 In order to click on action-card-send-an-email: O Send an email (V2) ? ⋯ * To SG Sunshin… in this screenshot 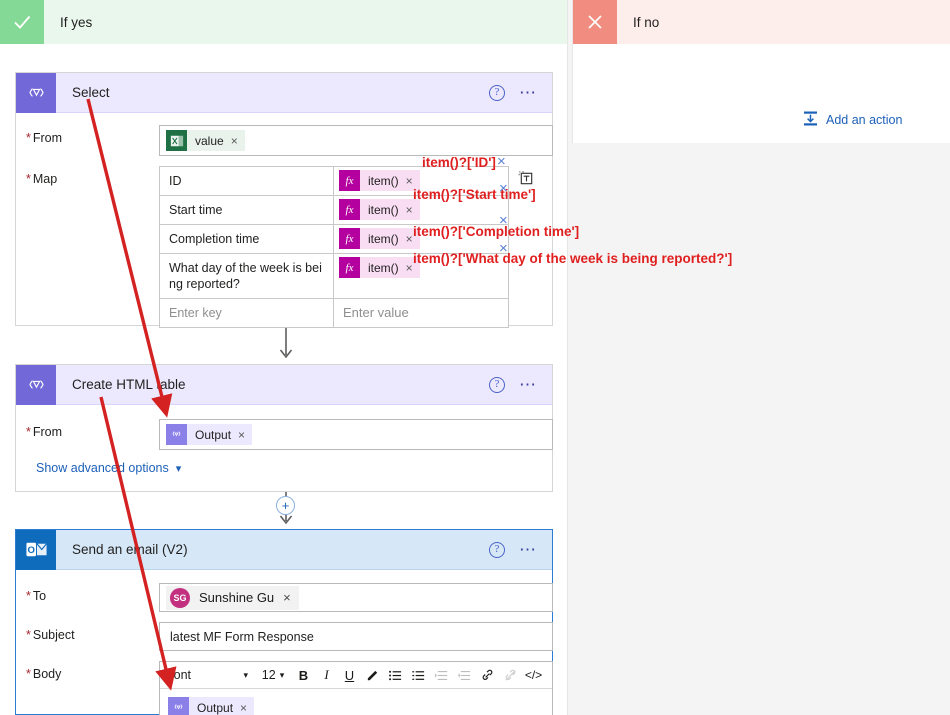, I will do `click(284, 622)`.